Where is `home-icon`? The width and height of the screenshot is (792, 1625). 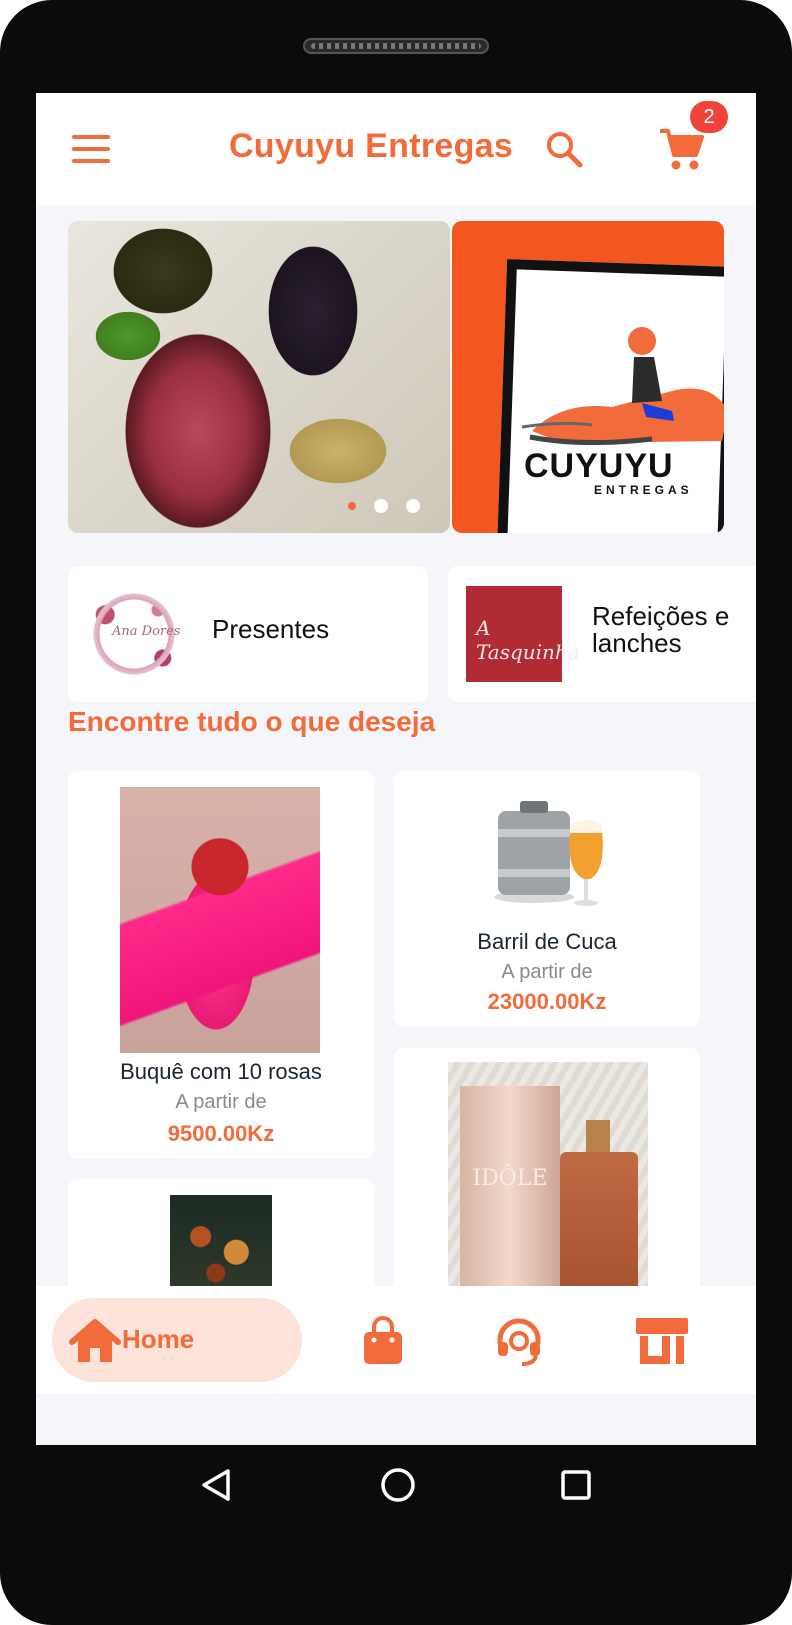
home-icon is located at coordinates (95, 1340).